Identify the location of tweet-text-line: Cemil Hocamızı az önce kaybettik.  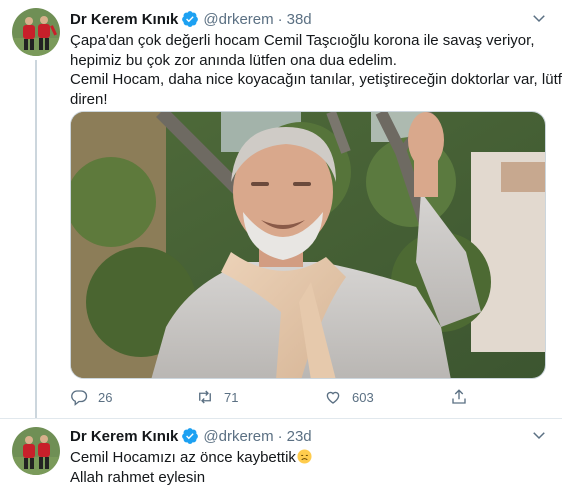
(309, 458).